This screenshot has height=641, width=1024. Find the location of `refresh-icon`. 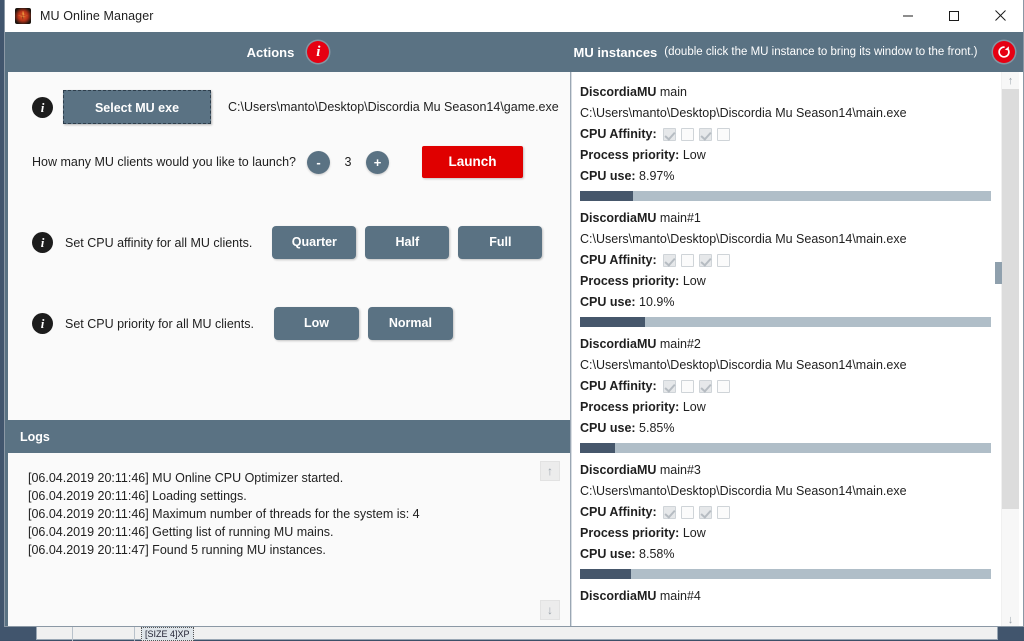

refresh-icon is located at coordinates (1004, 52).